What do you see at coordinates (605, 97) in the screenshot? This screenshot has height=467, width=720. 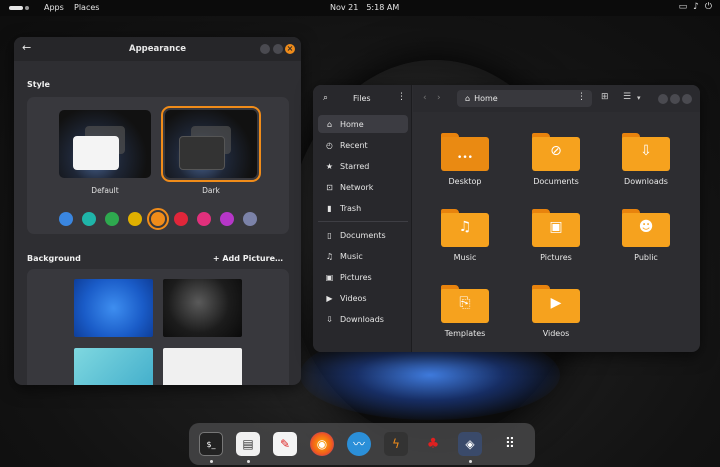 I see `new-folder-icon: ⊞` at bounding box center [605, 97].